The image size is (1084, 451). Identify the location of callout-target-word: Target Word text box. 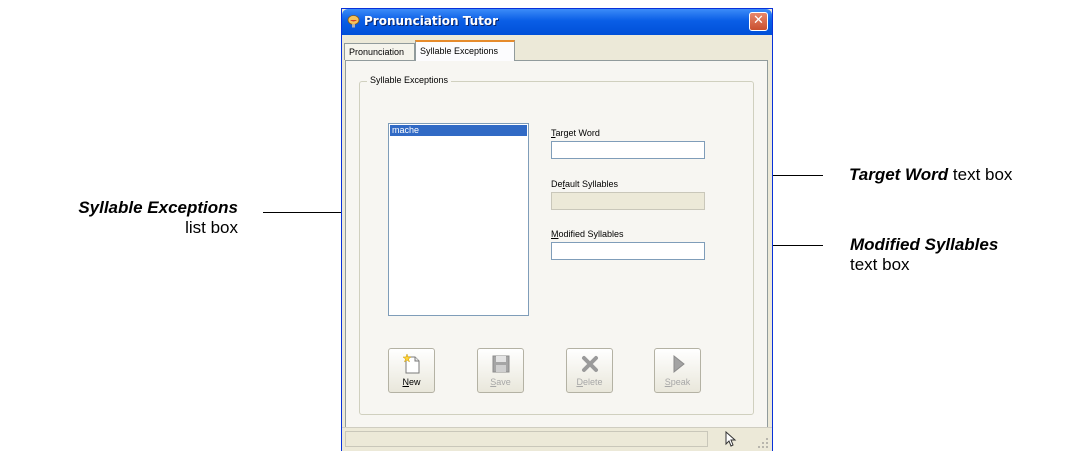
(930, 175).